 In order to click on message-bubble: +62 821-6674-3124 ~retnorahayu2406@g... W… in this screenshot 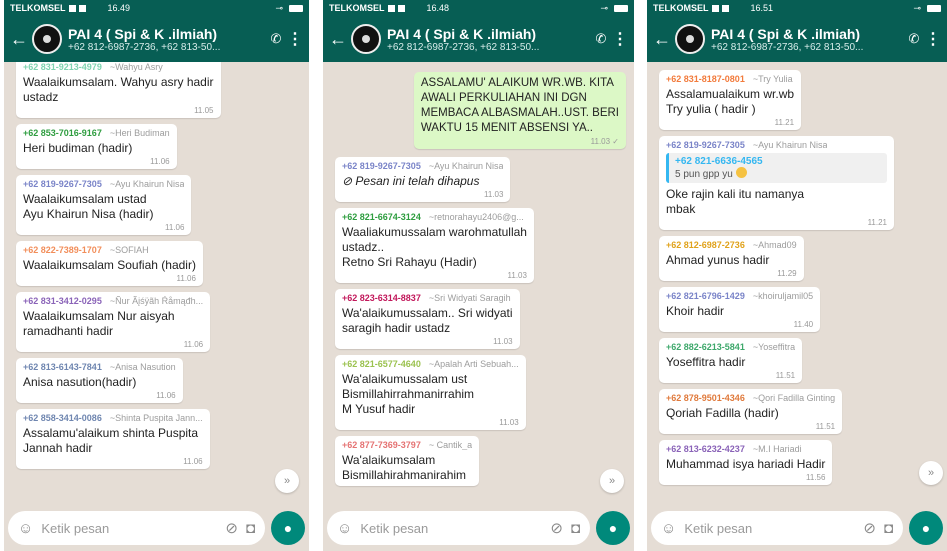, I will do `click(434, 245)`.